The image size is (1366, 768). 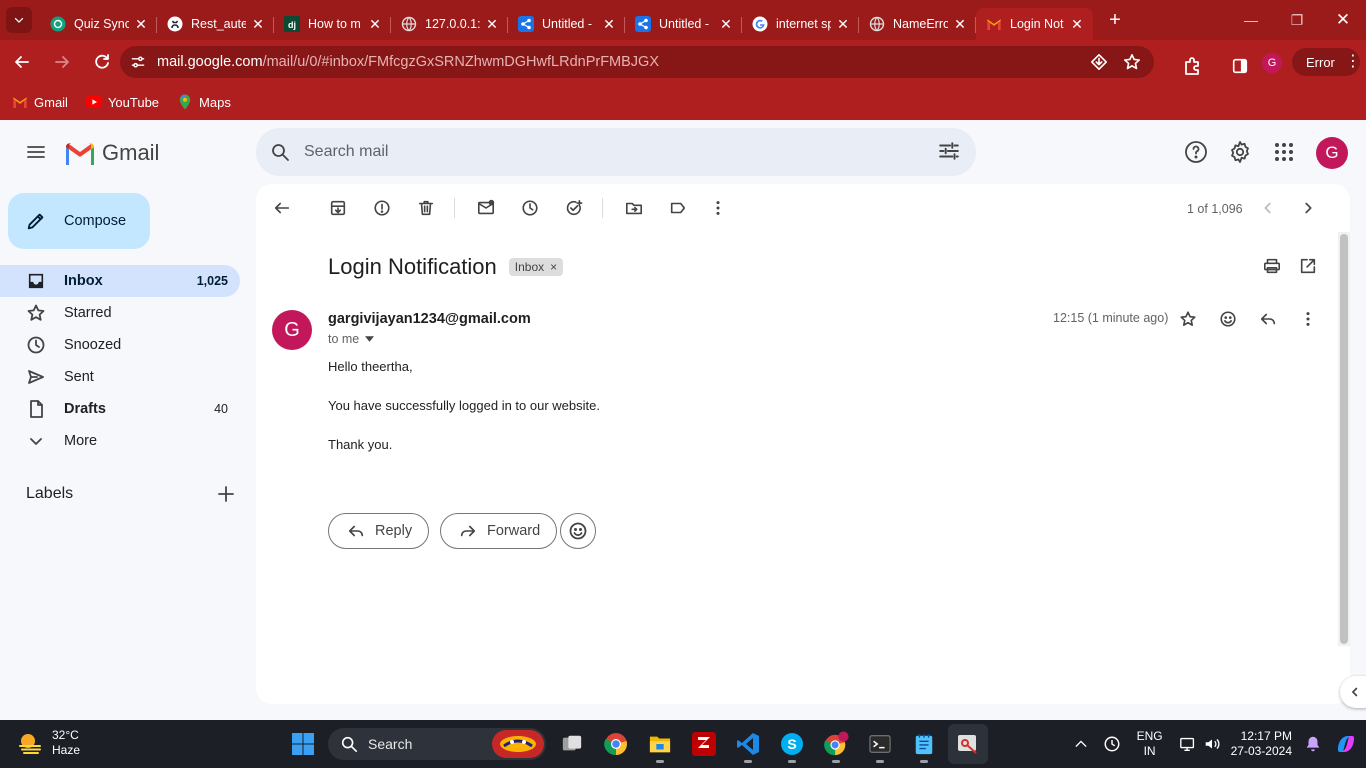 I want to click on message-more-icon, so click(x=1308, y=319).